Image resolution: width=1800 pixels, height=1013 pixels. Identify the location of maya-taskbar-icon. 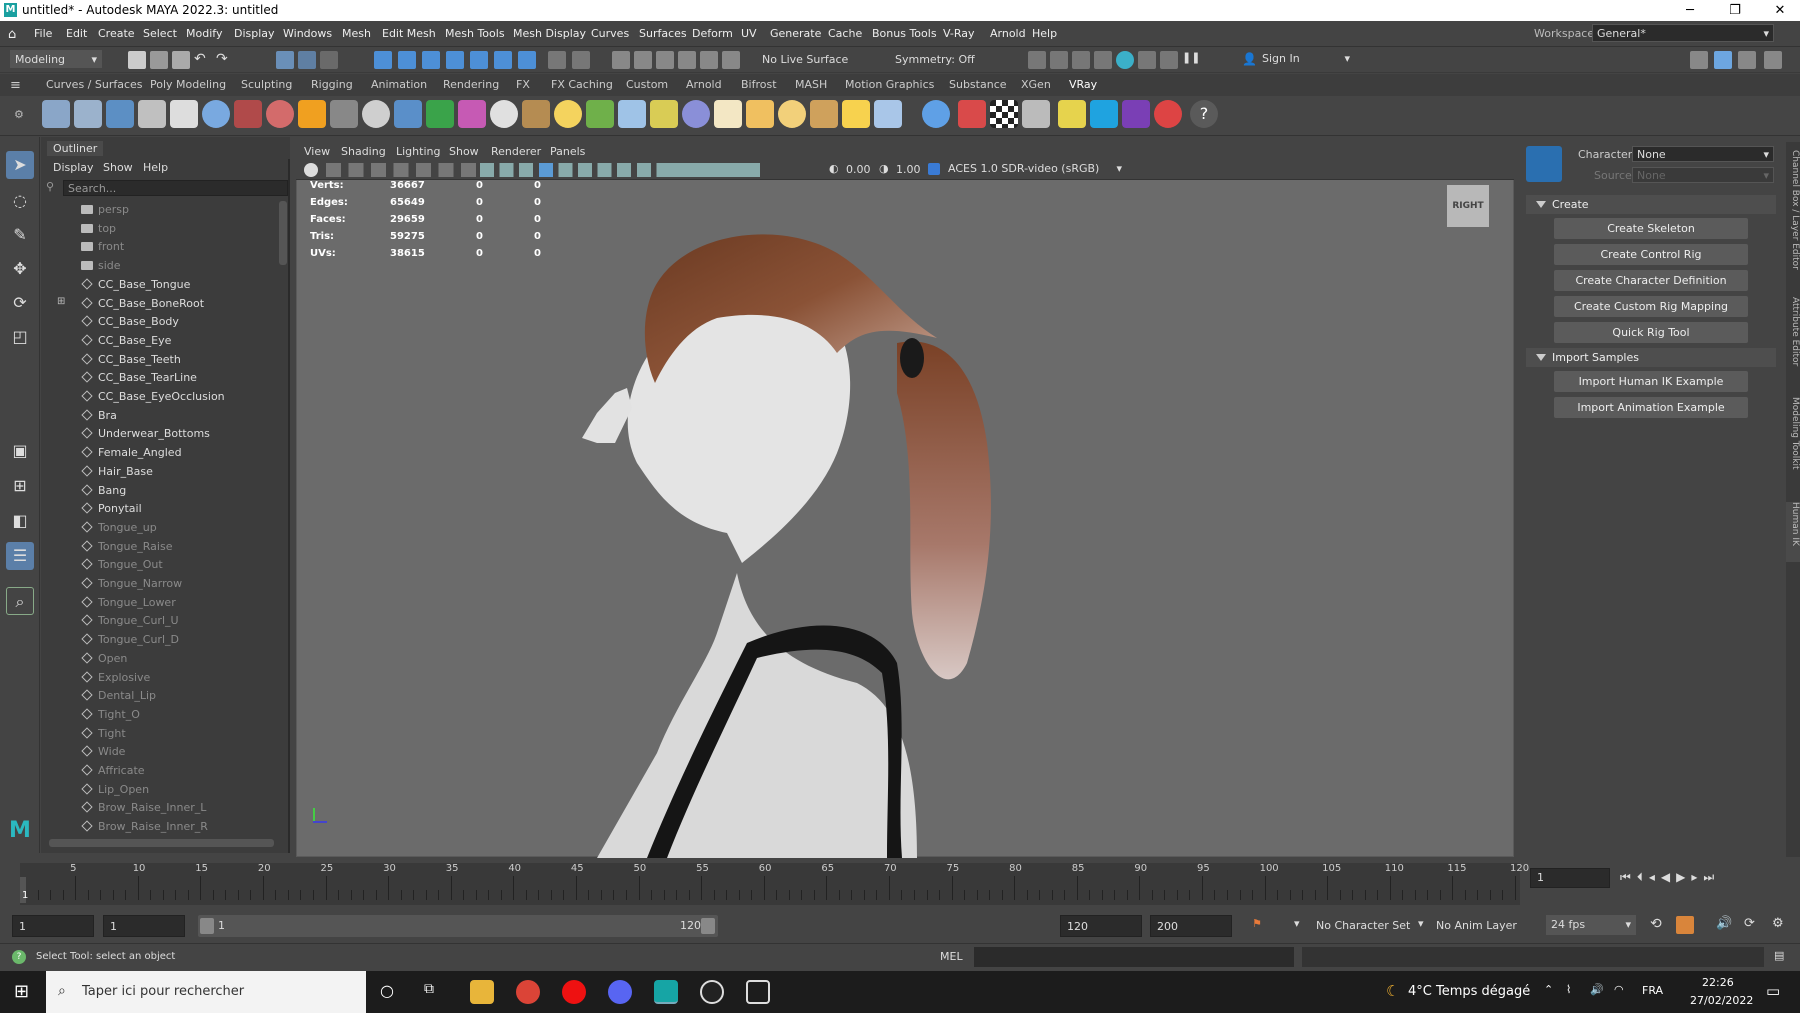
(666, 992).